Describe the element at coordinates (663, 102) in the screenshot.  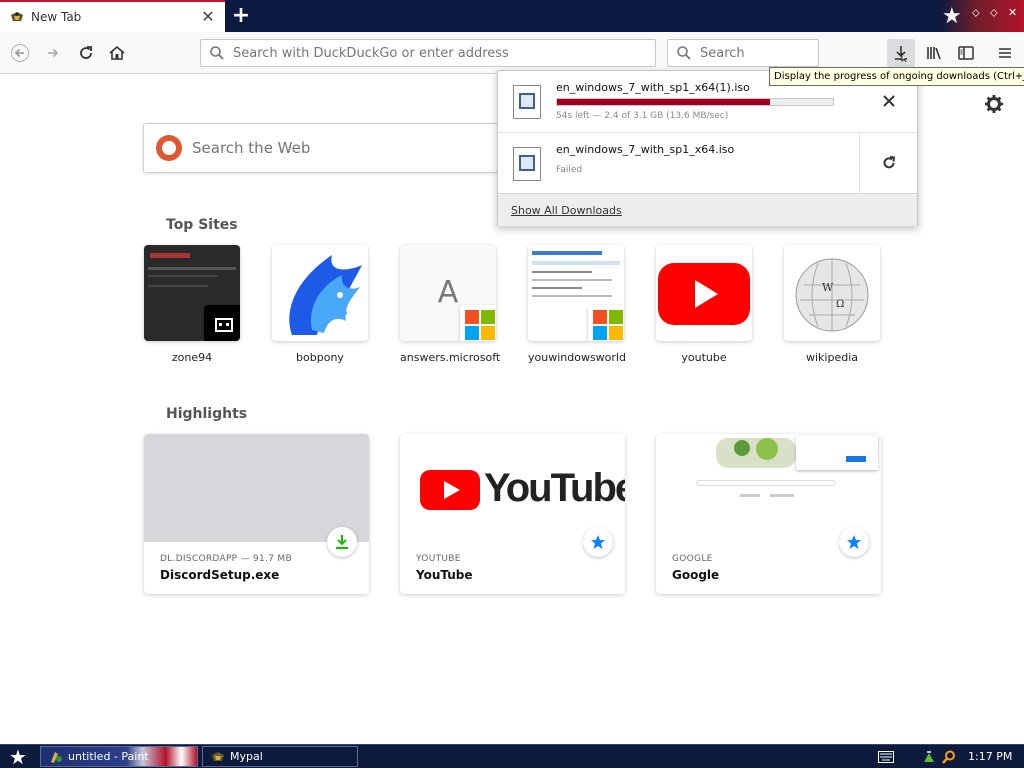
I see `download-progress-fill` at that location.